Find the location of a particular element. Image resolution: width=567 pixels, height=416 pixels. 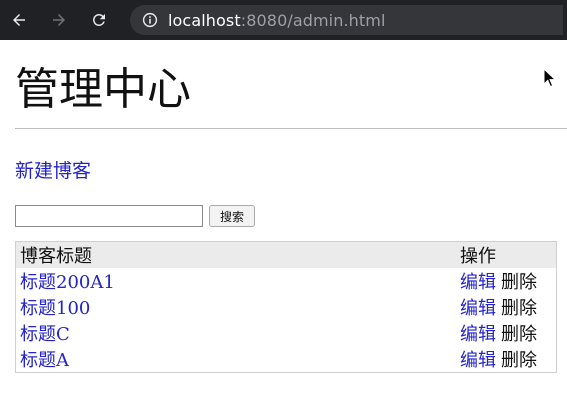

title-divider is located at coordinates (291, 128).